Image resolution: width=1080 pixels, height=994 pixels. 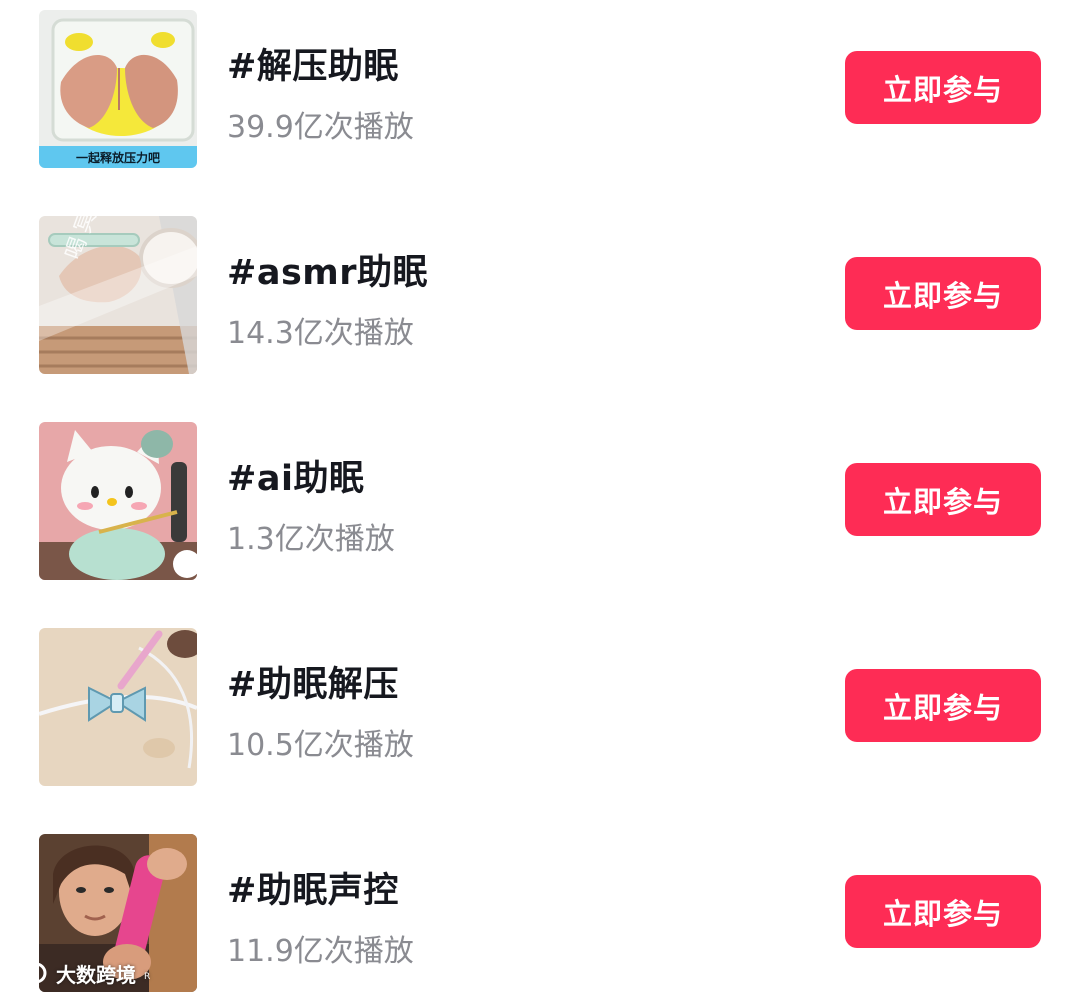 What do you see at coordinates (313, 681) in the screenshot?
I see `topic-title: #助眠解压` at bounding box center [313, 681].